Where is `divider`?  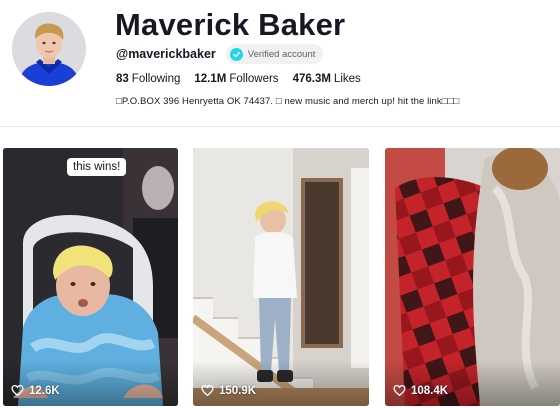
divider is located at coordinates (280, 126).